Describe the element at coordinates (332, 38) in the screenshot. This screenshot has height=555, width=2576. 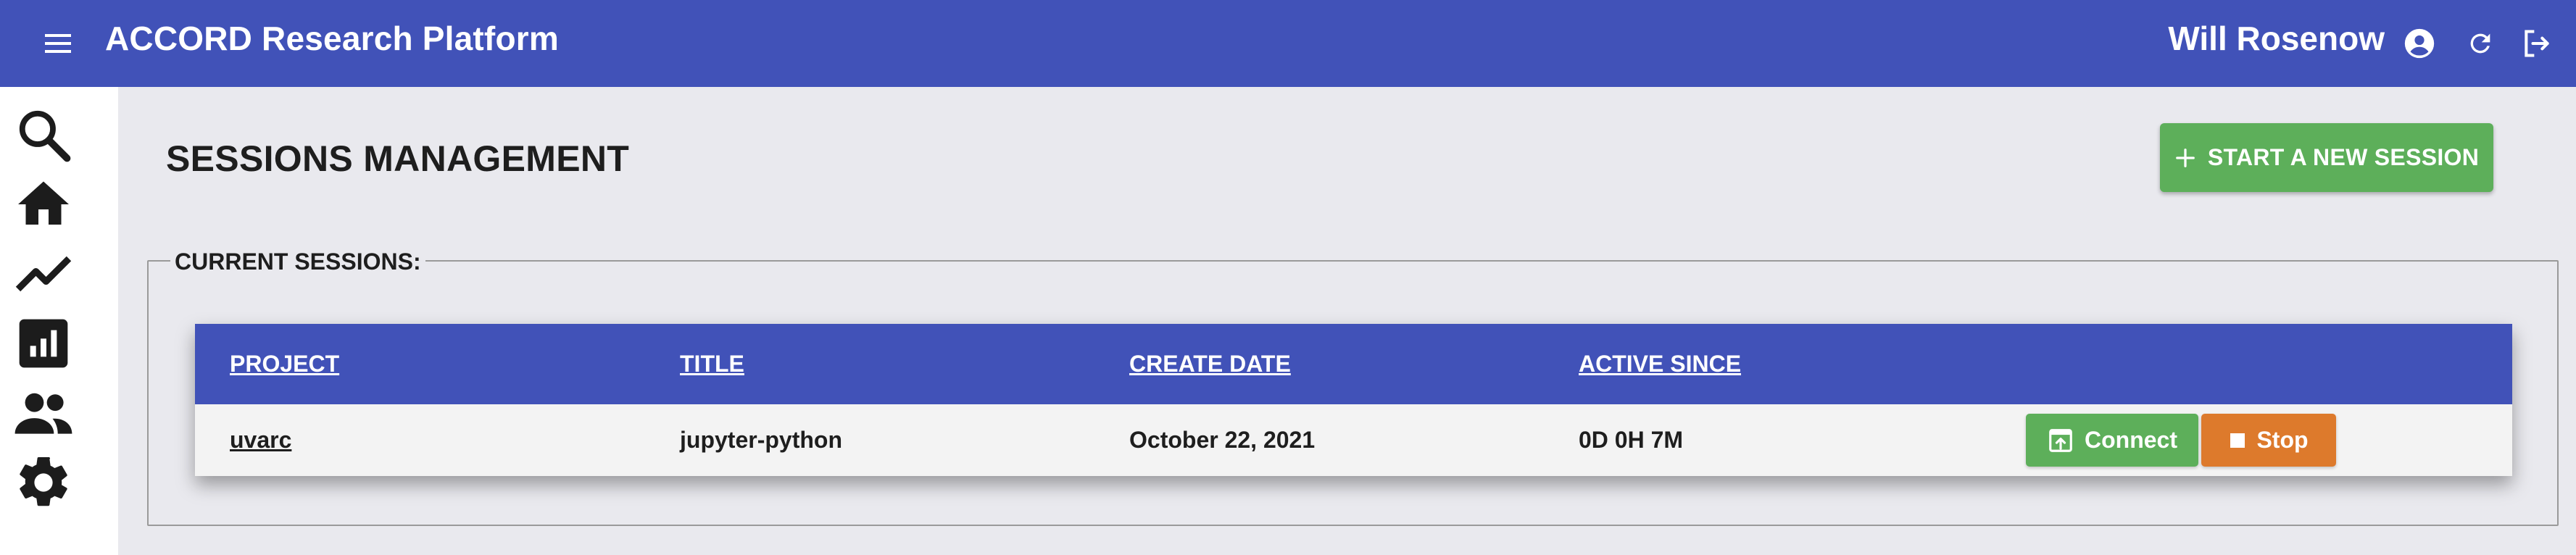
I see `app-title: ACCORD Research Platform` at that location.